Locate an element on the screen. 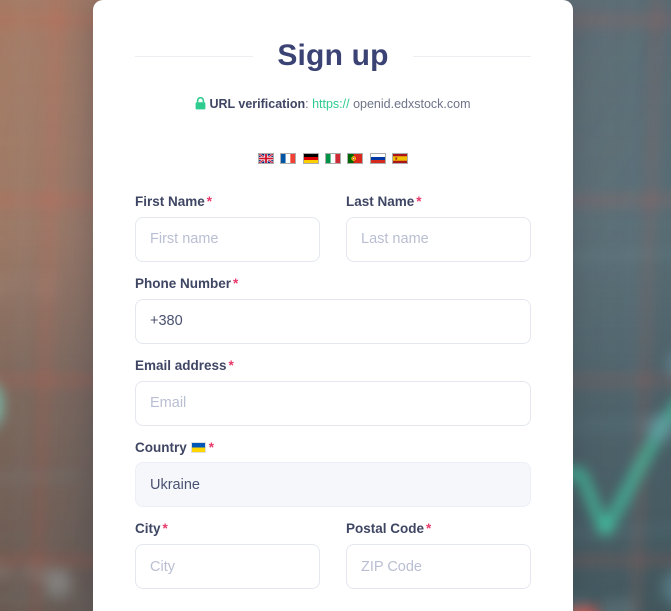 This screenshot has width=671, height=611. field-last-name: Last Name * is located at coordinates (438, 228).